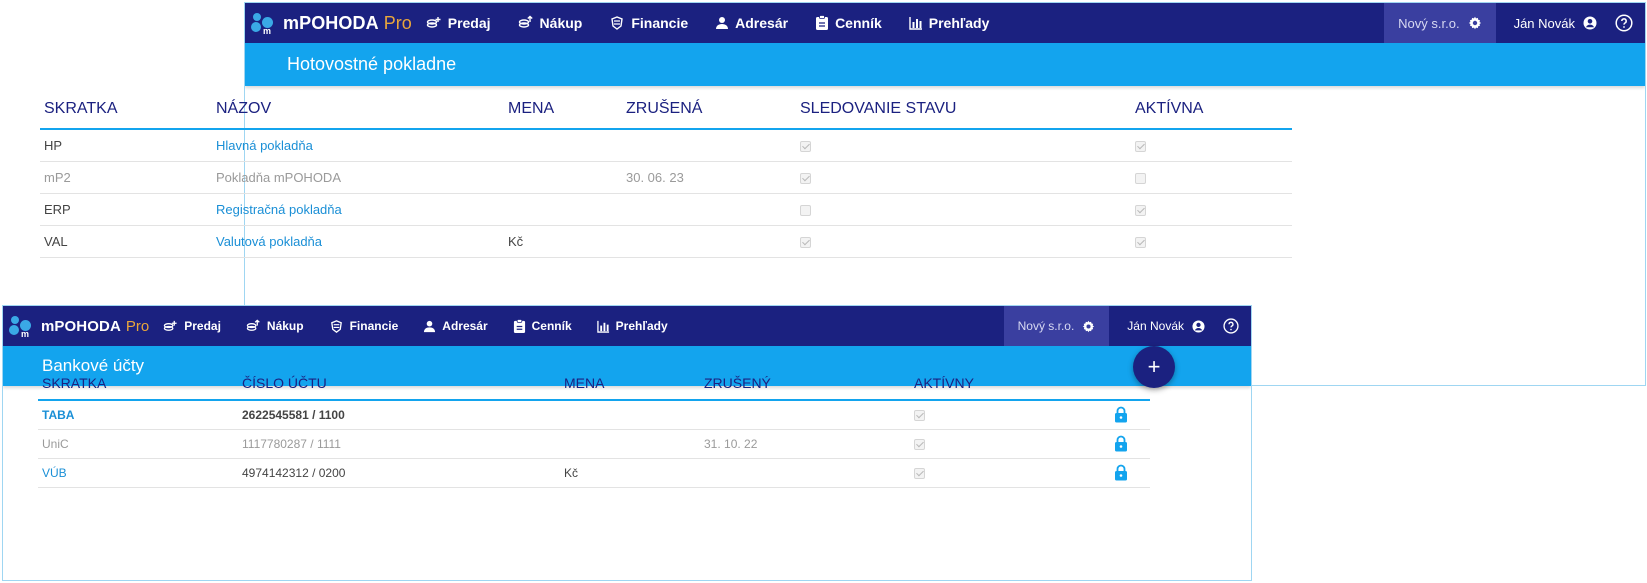  Describe the element at coordinates (1046, 326) in the screenshot. I see `company-name: Nový s.r.o.` at that location.